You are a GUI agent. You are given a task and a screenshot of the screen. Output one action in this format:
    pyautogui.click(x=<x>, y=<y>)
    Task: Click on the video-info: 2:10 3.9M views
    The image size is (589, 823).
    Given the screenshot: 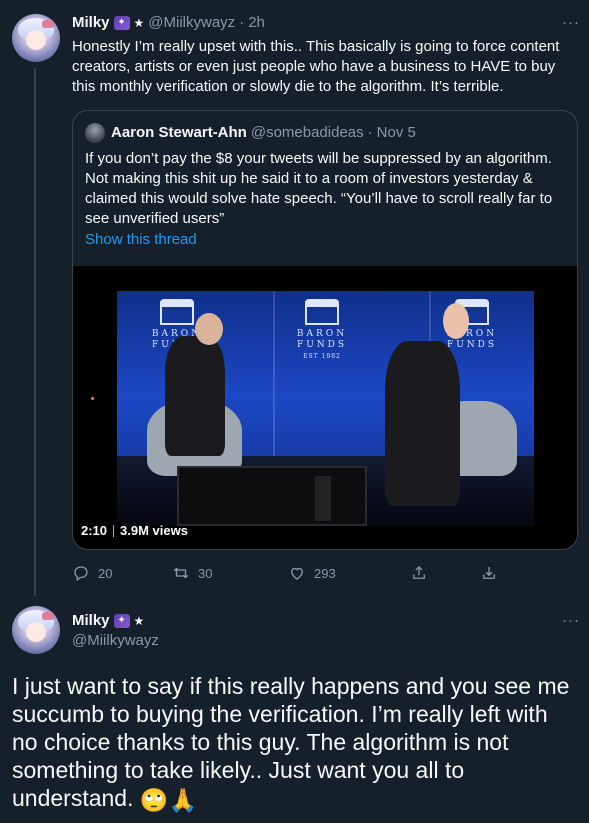 What is the action you would take?
    pyautogui.click(x=134, y=530)
    